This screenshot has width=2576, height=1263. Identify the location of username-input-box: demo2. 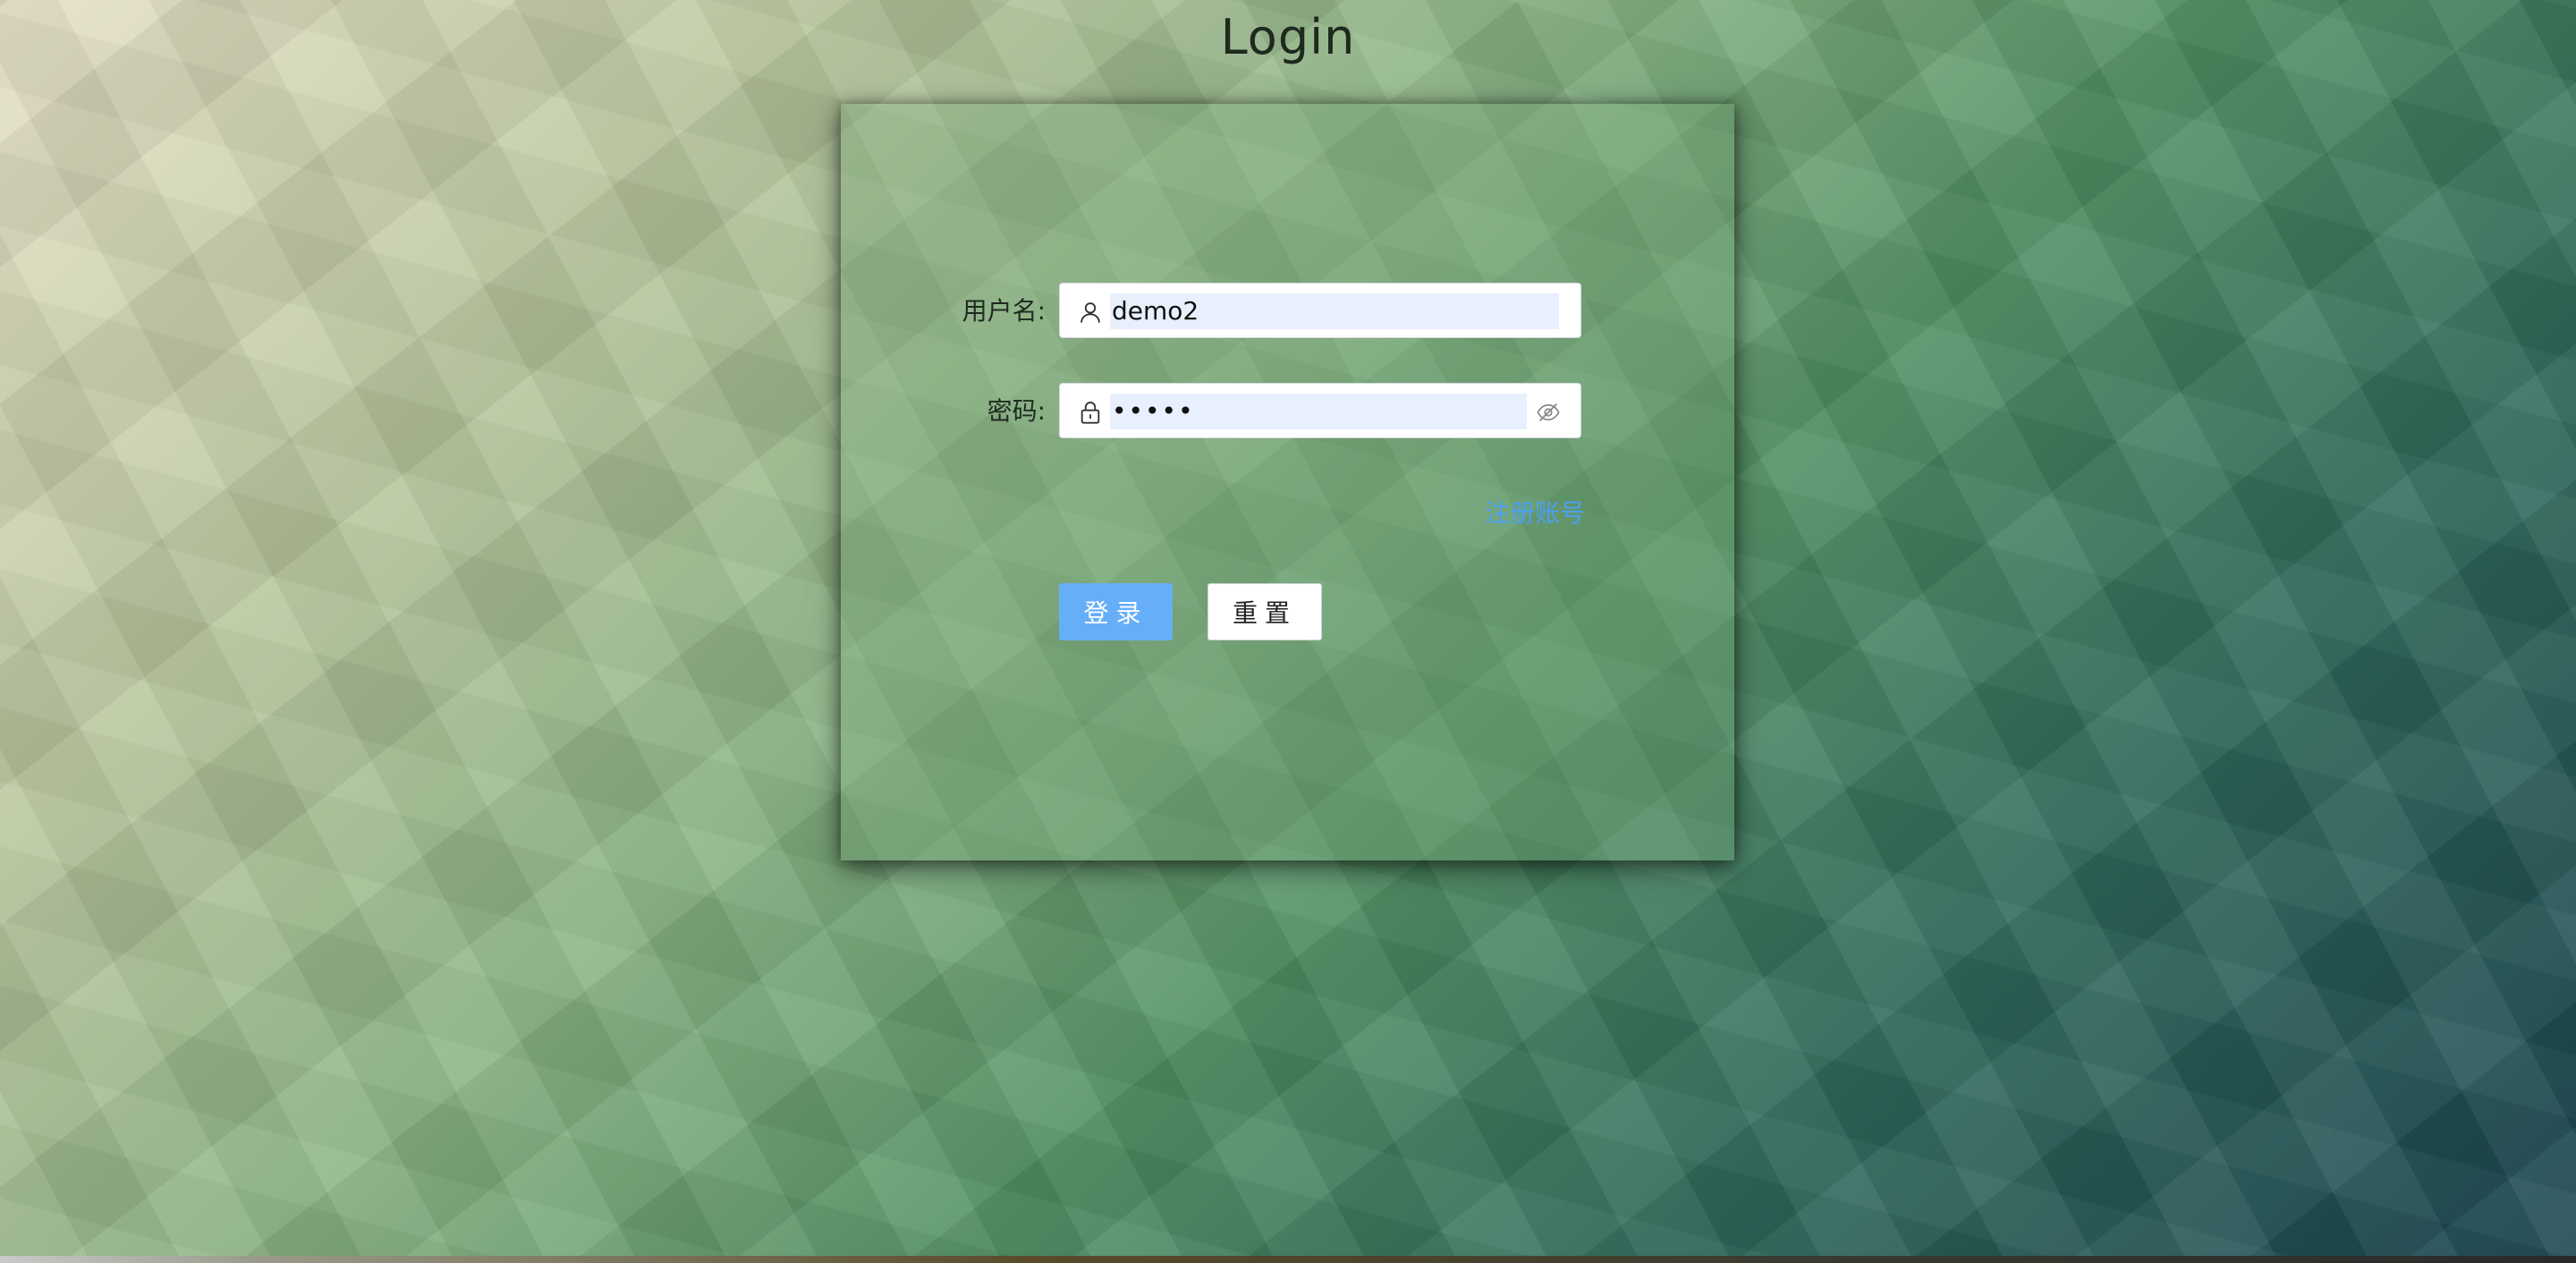
(1320, 310).